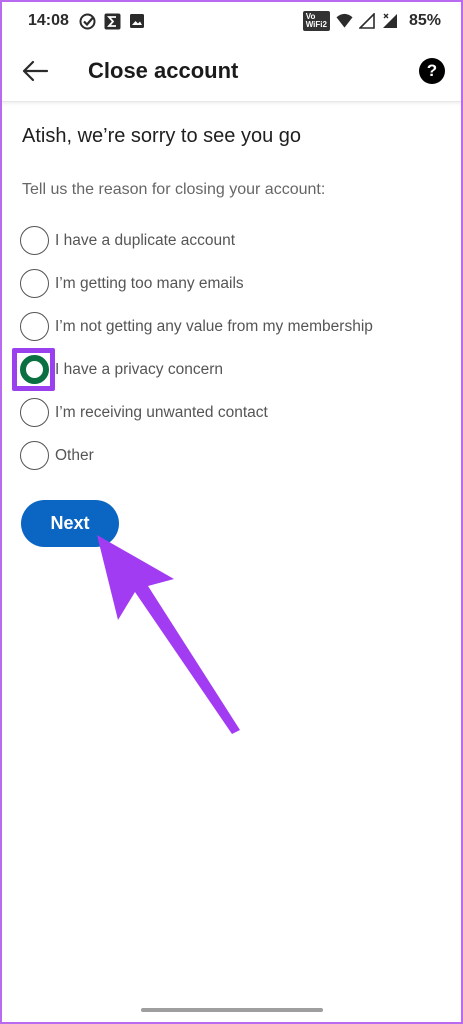  Describe the element at coordinates (390, 21) in the screenshot. I see `signal-no-data-icon` at that location.